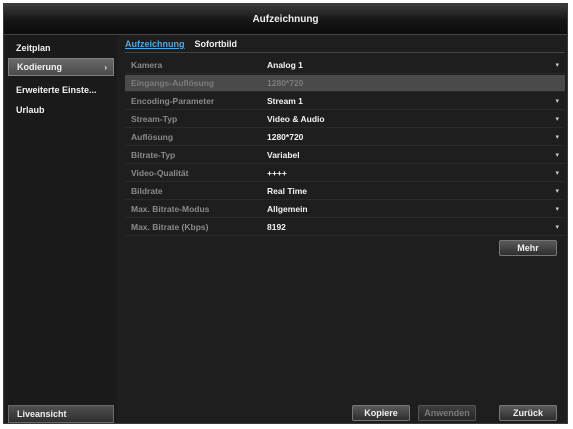 This screenshot has height=429, width=573. Describe the element at coordinates (413, 65) in the screenshot. I see `camera-select: Analog 1 ▾` at that location.